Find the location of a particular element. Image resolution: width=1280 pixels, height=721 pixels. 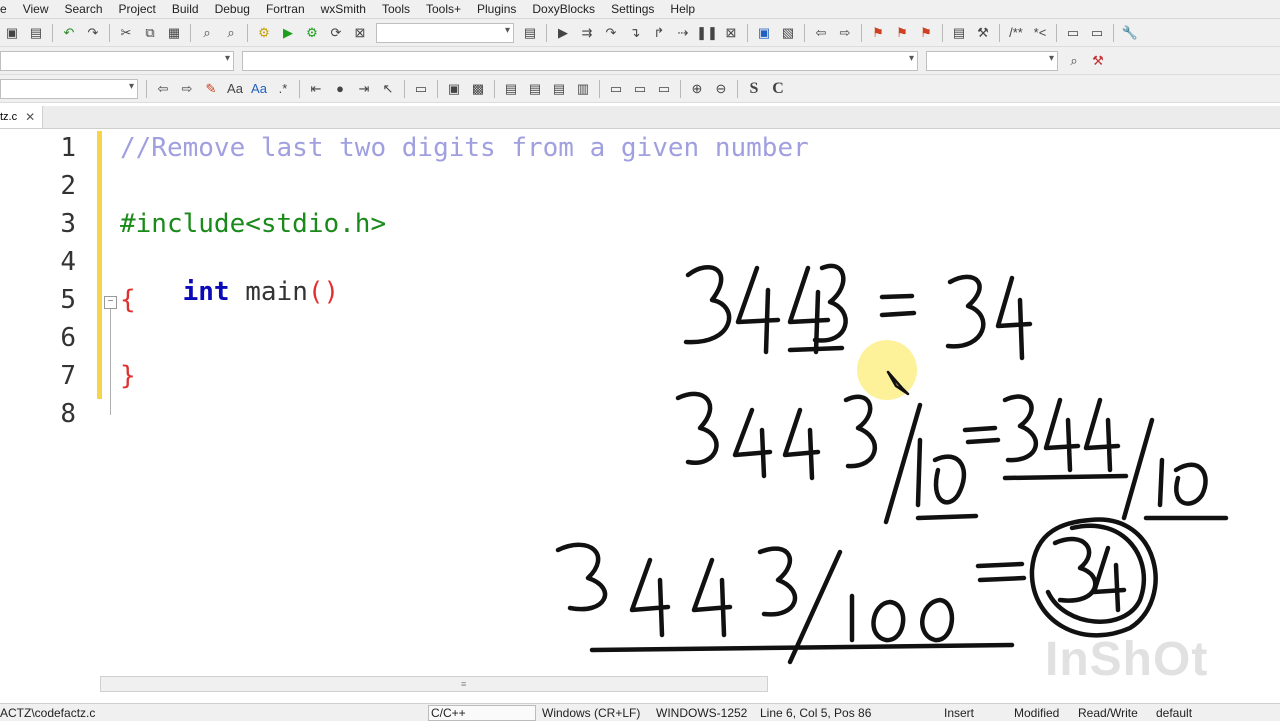

chm-doc-icon: ▭ is located at coordinates (1097, 33).